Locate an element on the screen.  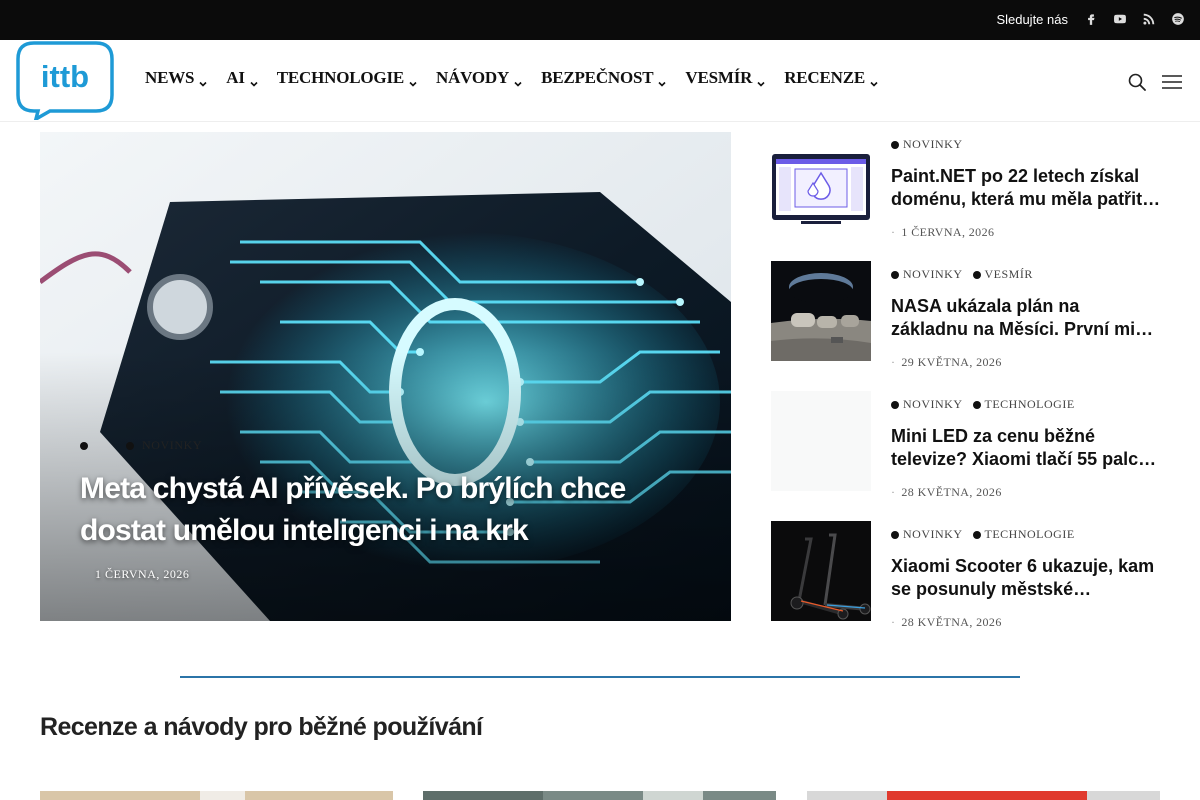
post-date: · 29 KVĚTNA, 2026 is located at coordinates (946, 362).